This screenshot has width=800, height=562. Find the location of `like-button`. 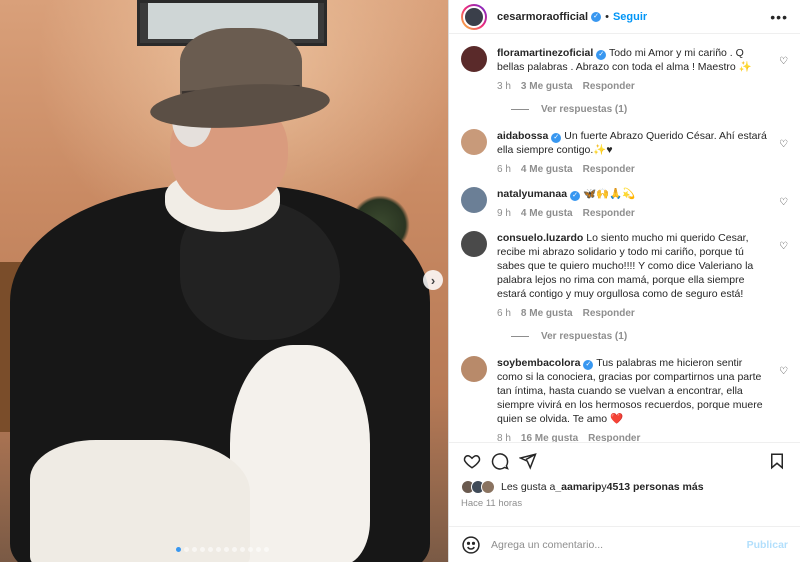

like-button is located at coordinates (472, 461).